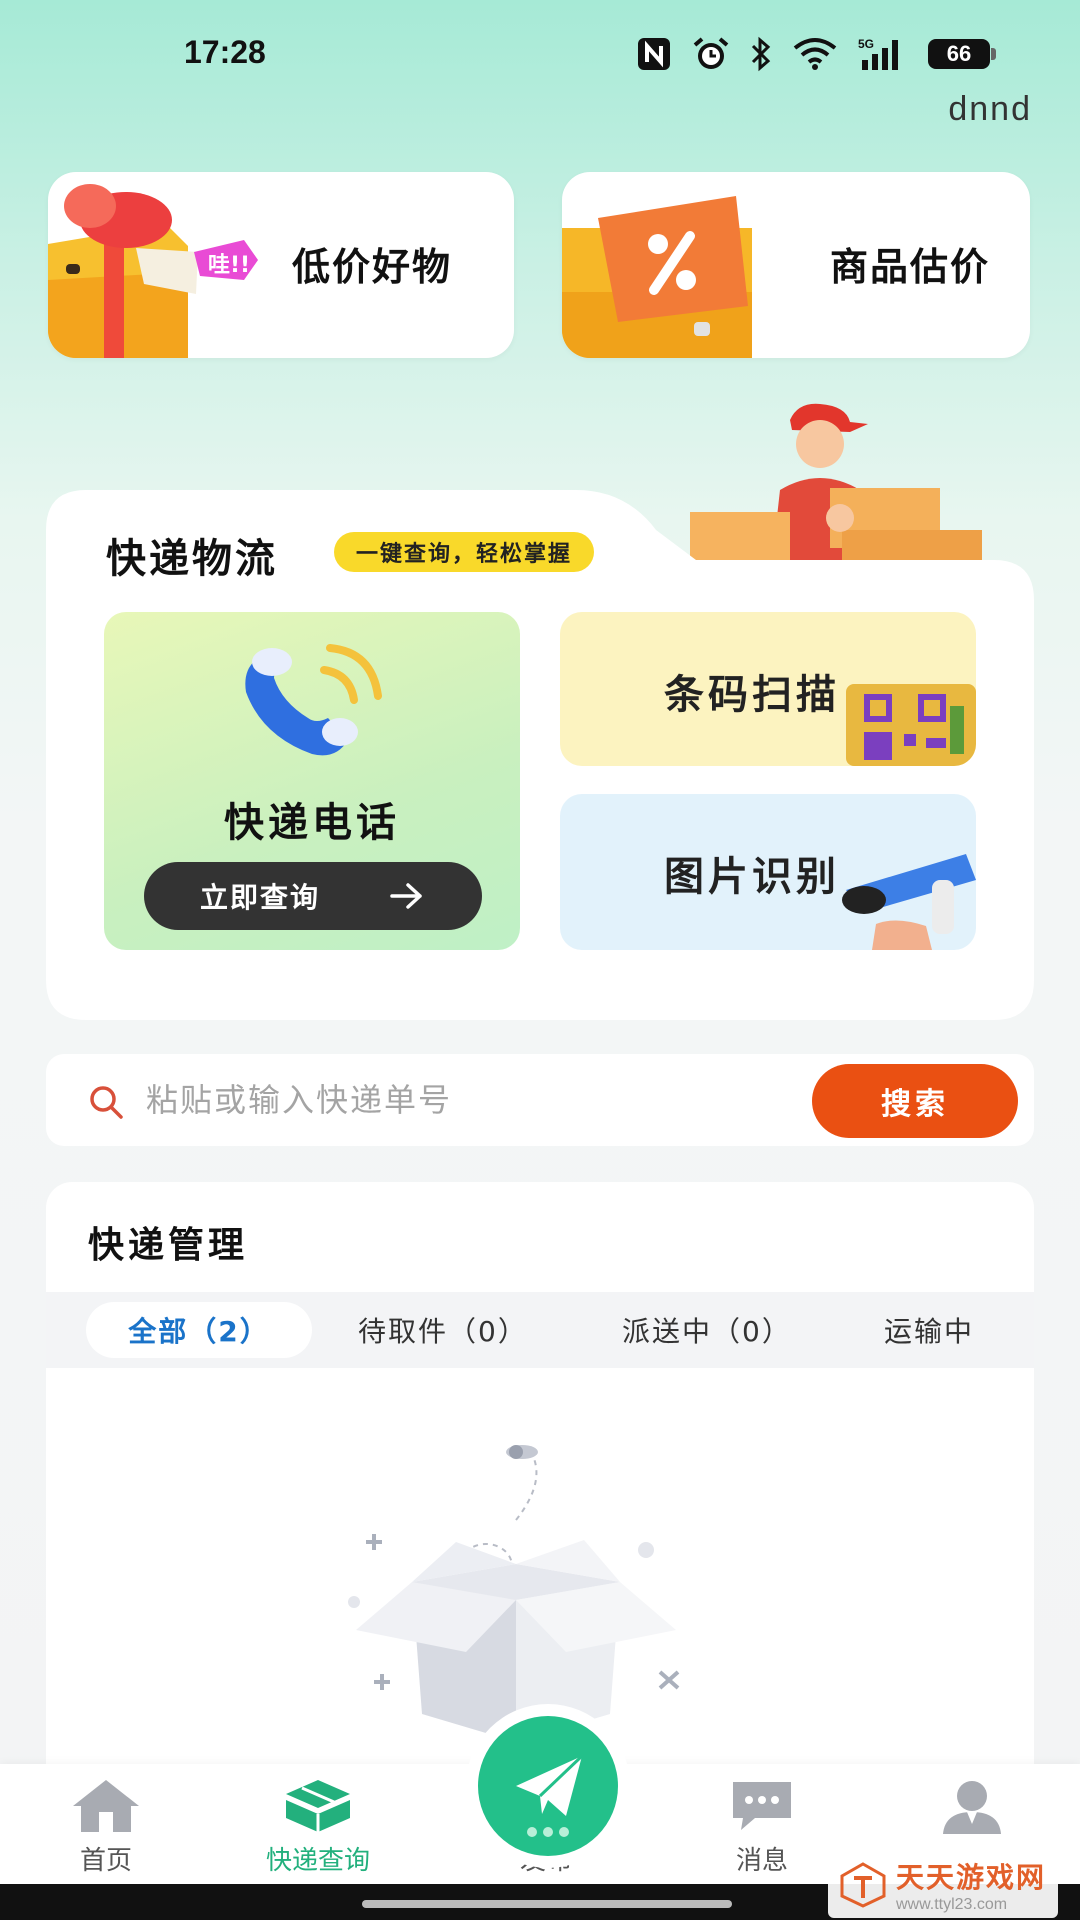  I want to click on paper-plane-icon, so click(550, 1795).